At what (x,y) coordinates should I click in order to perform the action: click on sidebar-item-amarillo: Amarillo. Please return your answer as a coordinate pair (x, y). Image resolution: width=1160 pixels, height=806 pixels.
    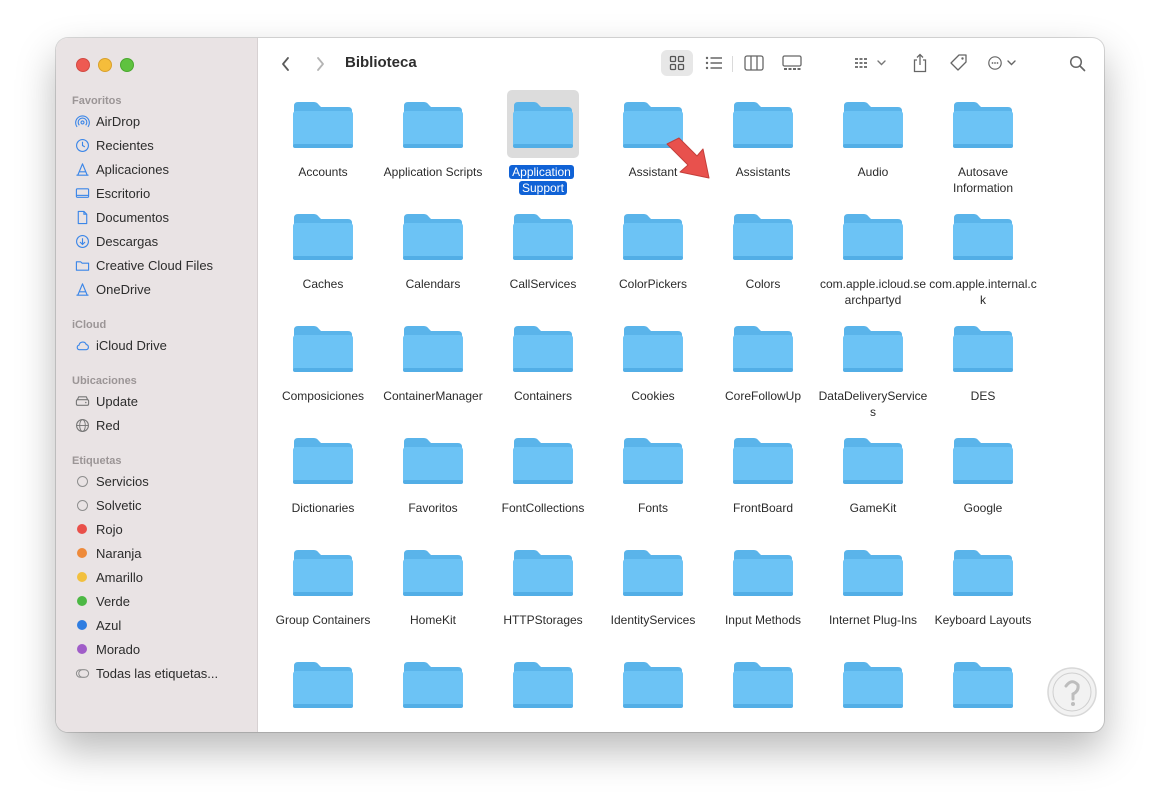
    Looking at the image, I should click on (156, 577).